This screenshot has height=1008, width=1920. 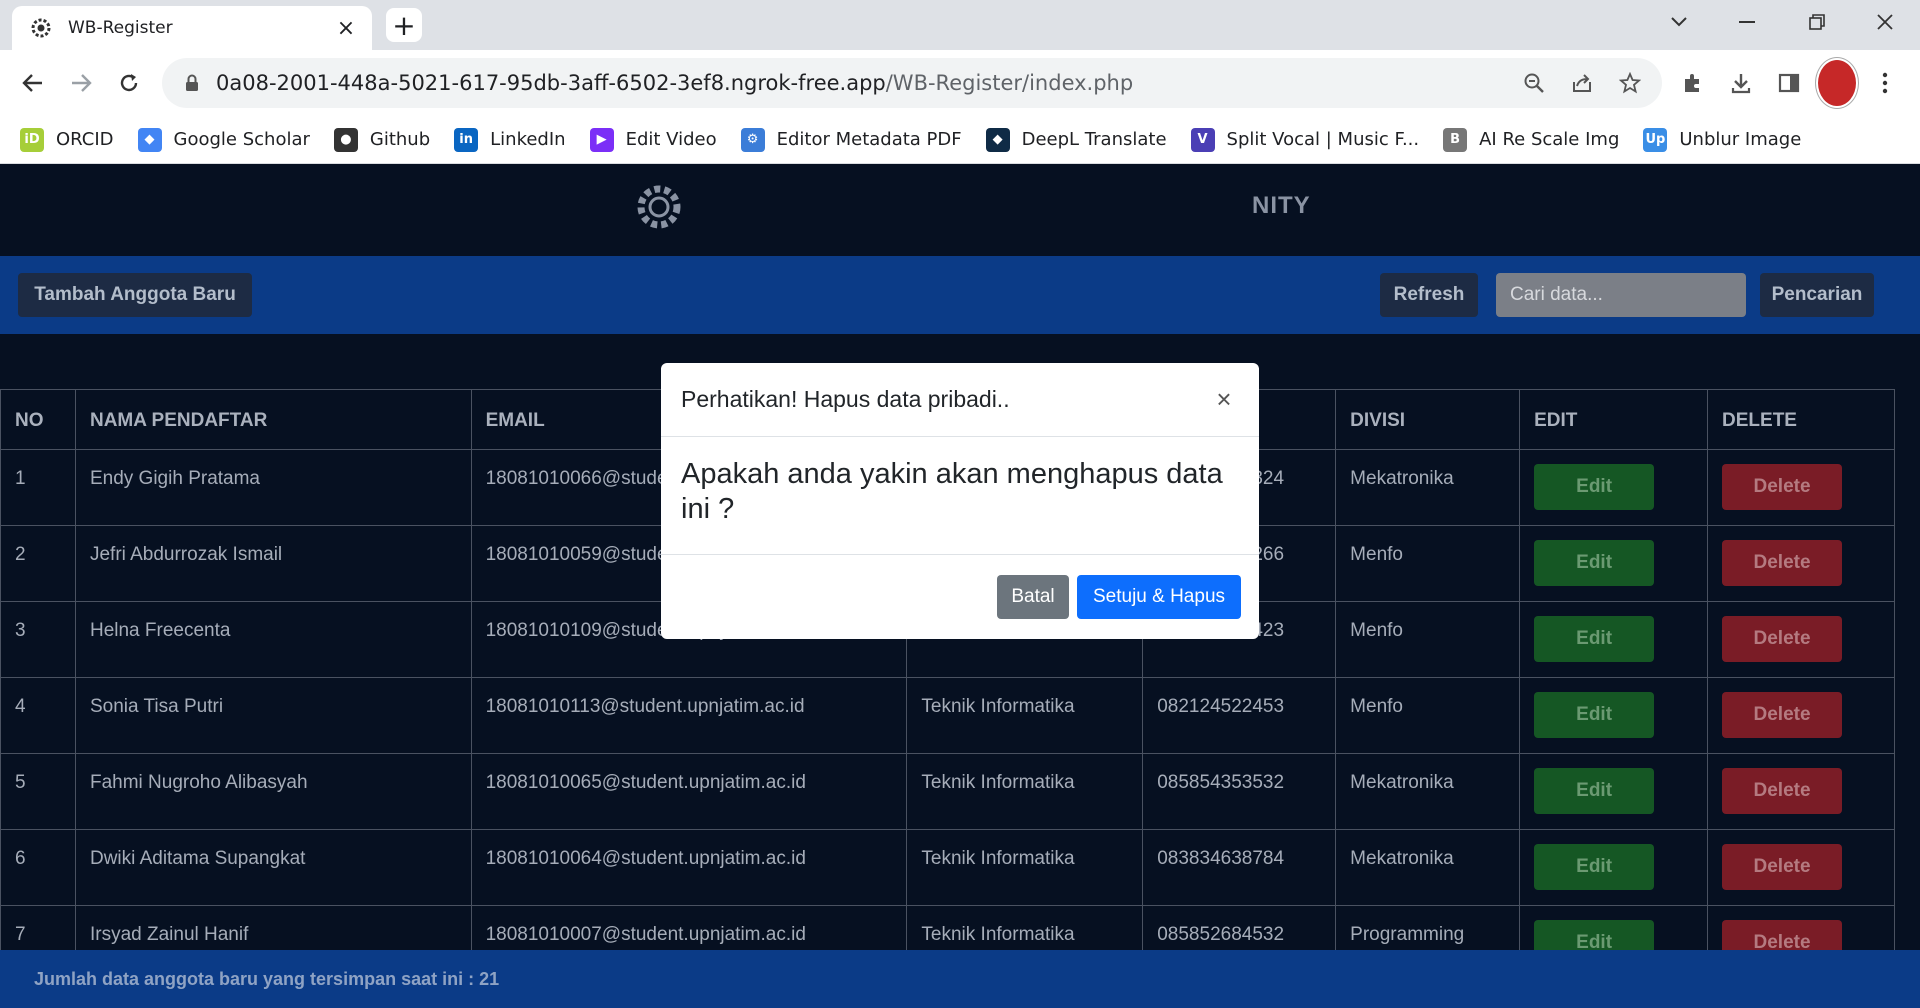 I want to click on confirm-delete-button: Setuju & Hapus, so click(x=1159, y=597).